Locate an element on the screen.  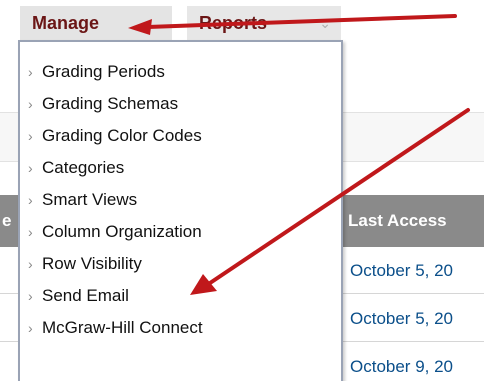
menu-item-column-organization: › Column Organization is located at coordinates (180, 232).